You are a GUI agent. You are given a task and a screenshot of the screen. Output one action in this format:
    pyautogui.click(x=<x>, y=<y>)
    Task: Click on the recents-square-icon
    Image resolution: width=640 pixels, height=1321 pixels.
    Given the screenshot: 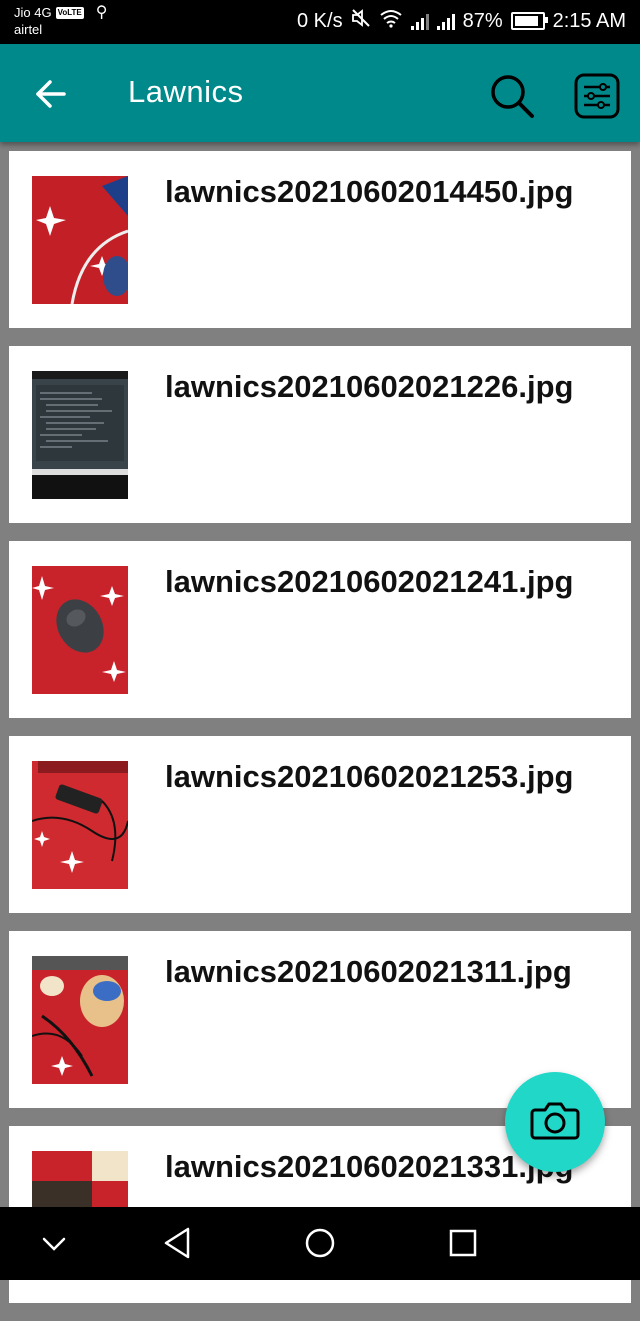 What is the action you would take?
    pyautogui.click(x=463, y=1245)
    